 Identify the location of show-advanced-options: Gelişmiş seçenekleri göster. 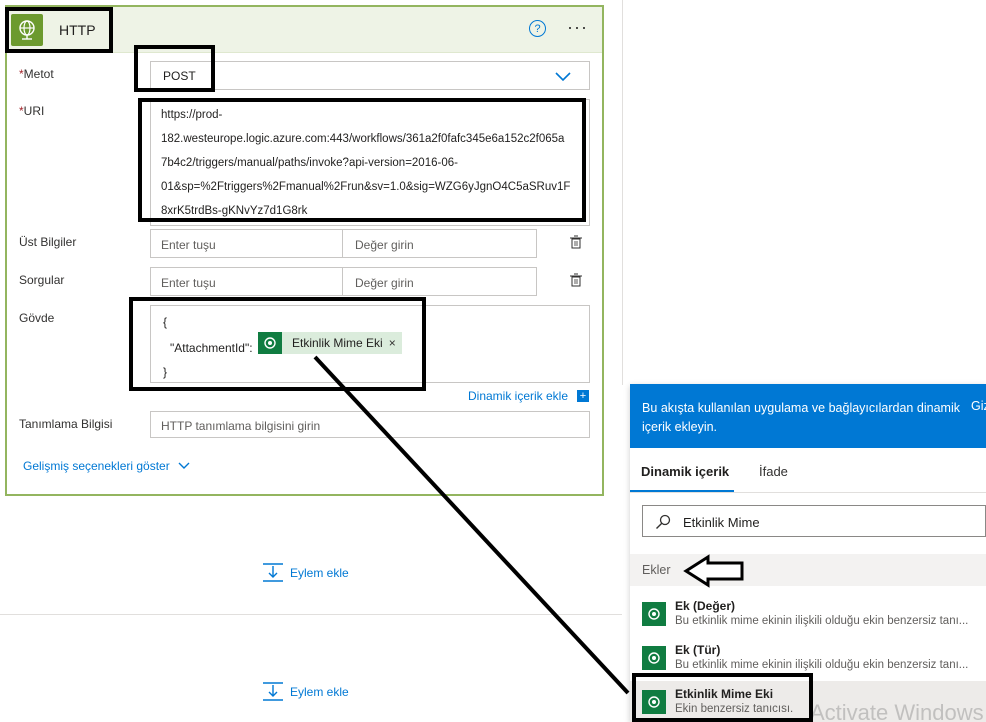
(106, 466).